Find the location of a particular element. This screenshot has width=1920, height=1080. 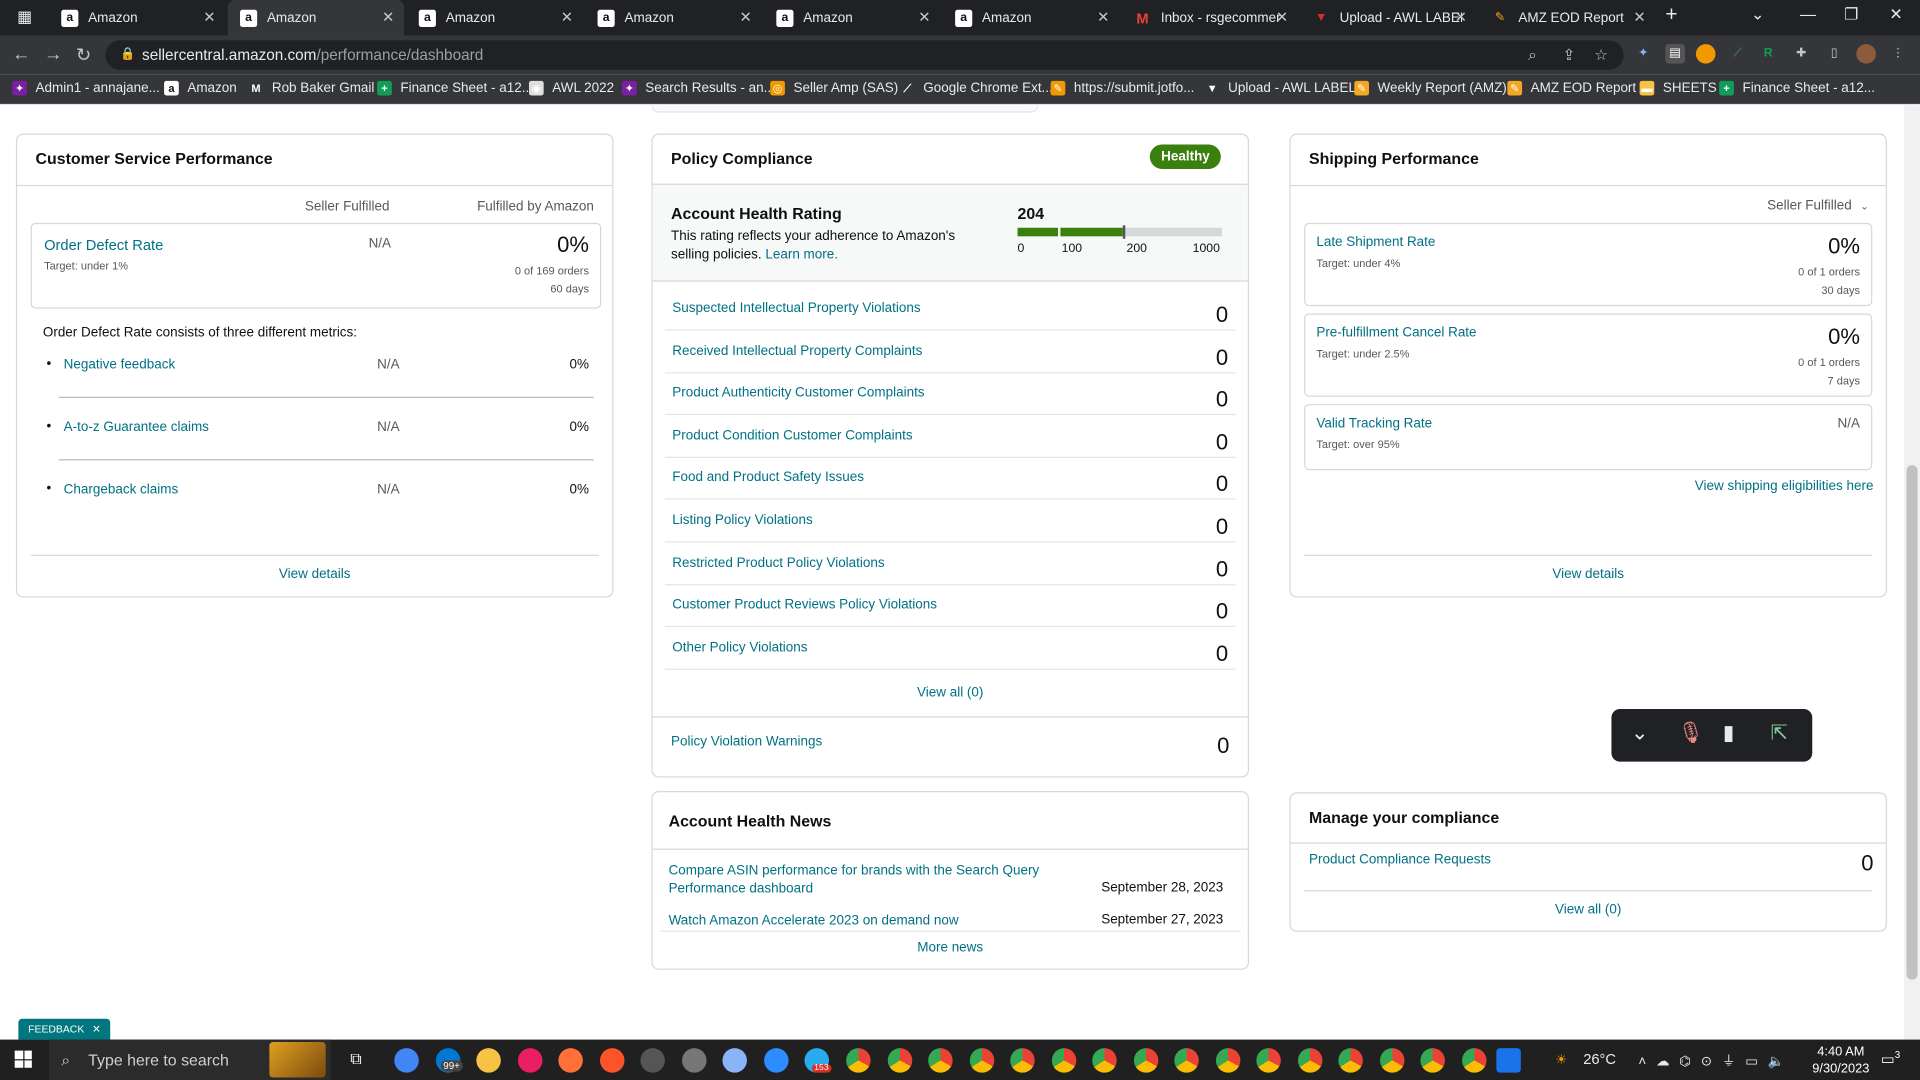

policy-row-link: Product Condition Customer Complaints is located at coordinates (792, 435).